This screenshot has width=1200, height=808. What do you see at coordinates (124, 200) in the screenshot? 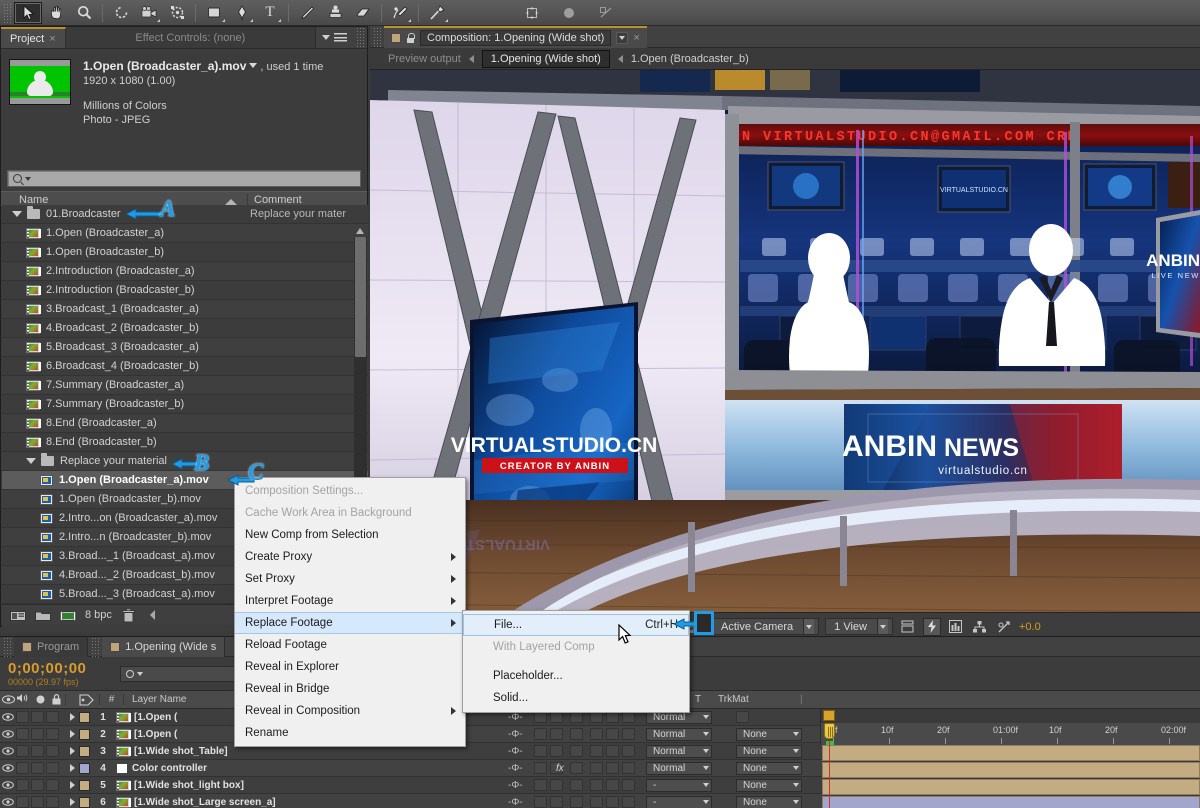
I see `column-name: Name` at bounding box center [124, 200].